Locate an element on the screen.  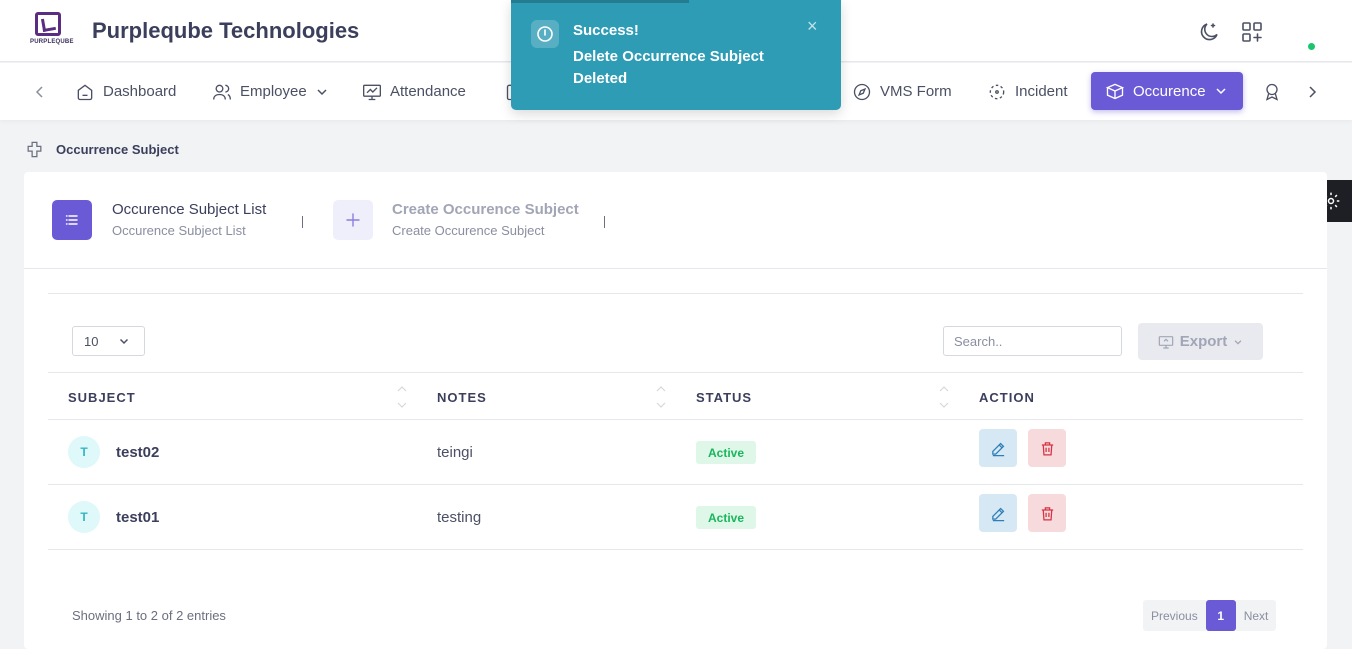
breadcrumb: Occurrence Subject is located at coordinates (102, 149).